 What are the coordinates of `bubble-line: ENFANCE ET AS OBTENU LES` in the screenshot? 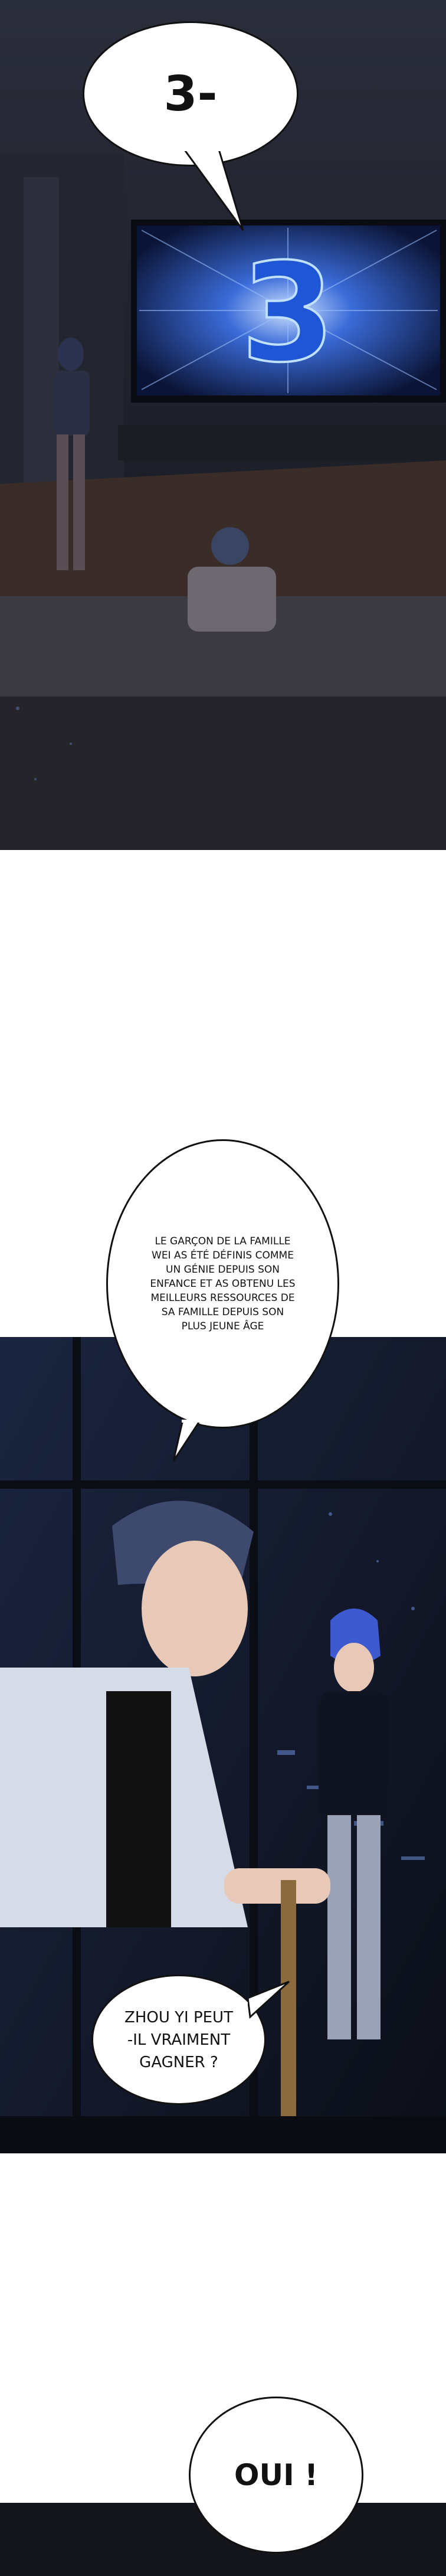 It's located at (223, 1284).